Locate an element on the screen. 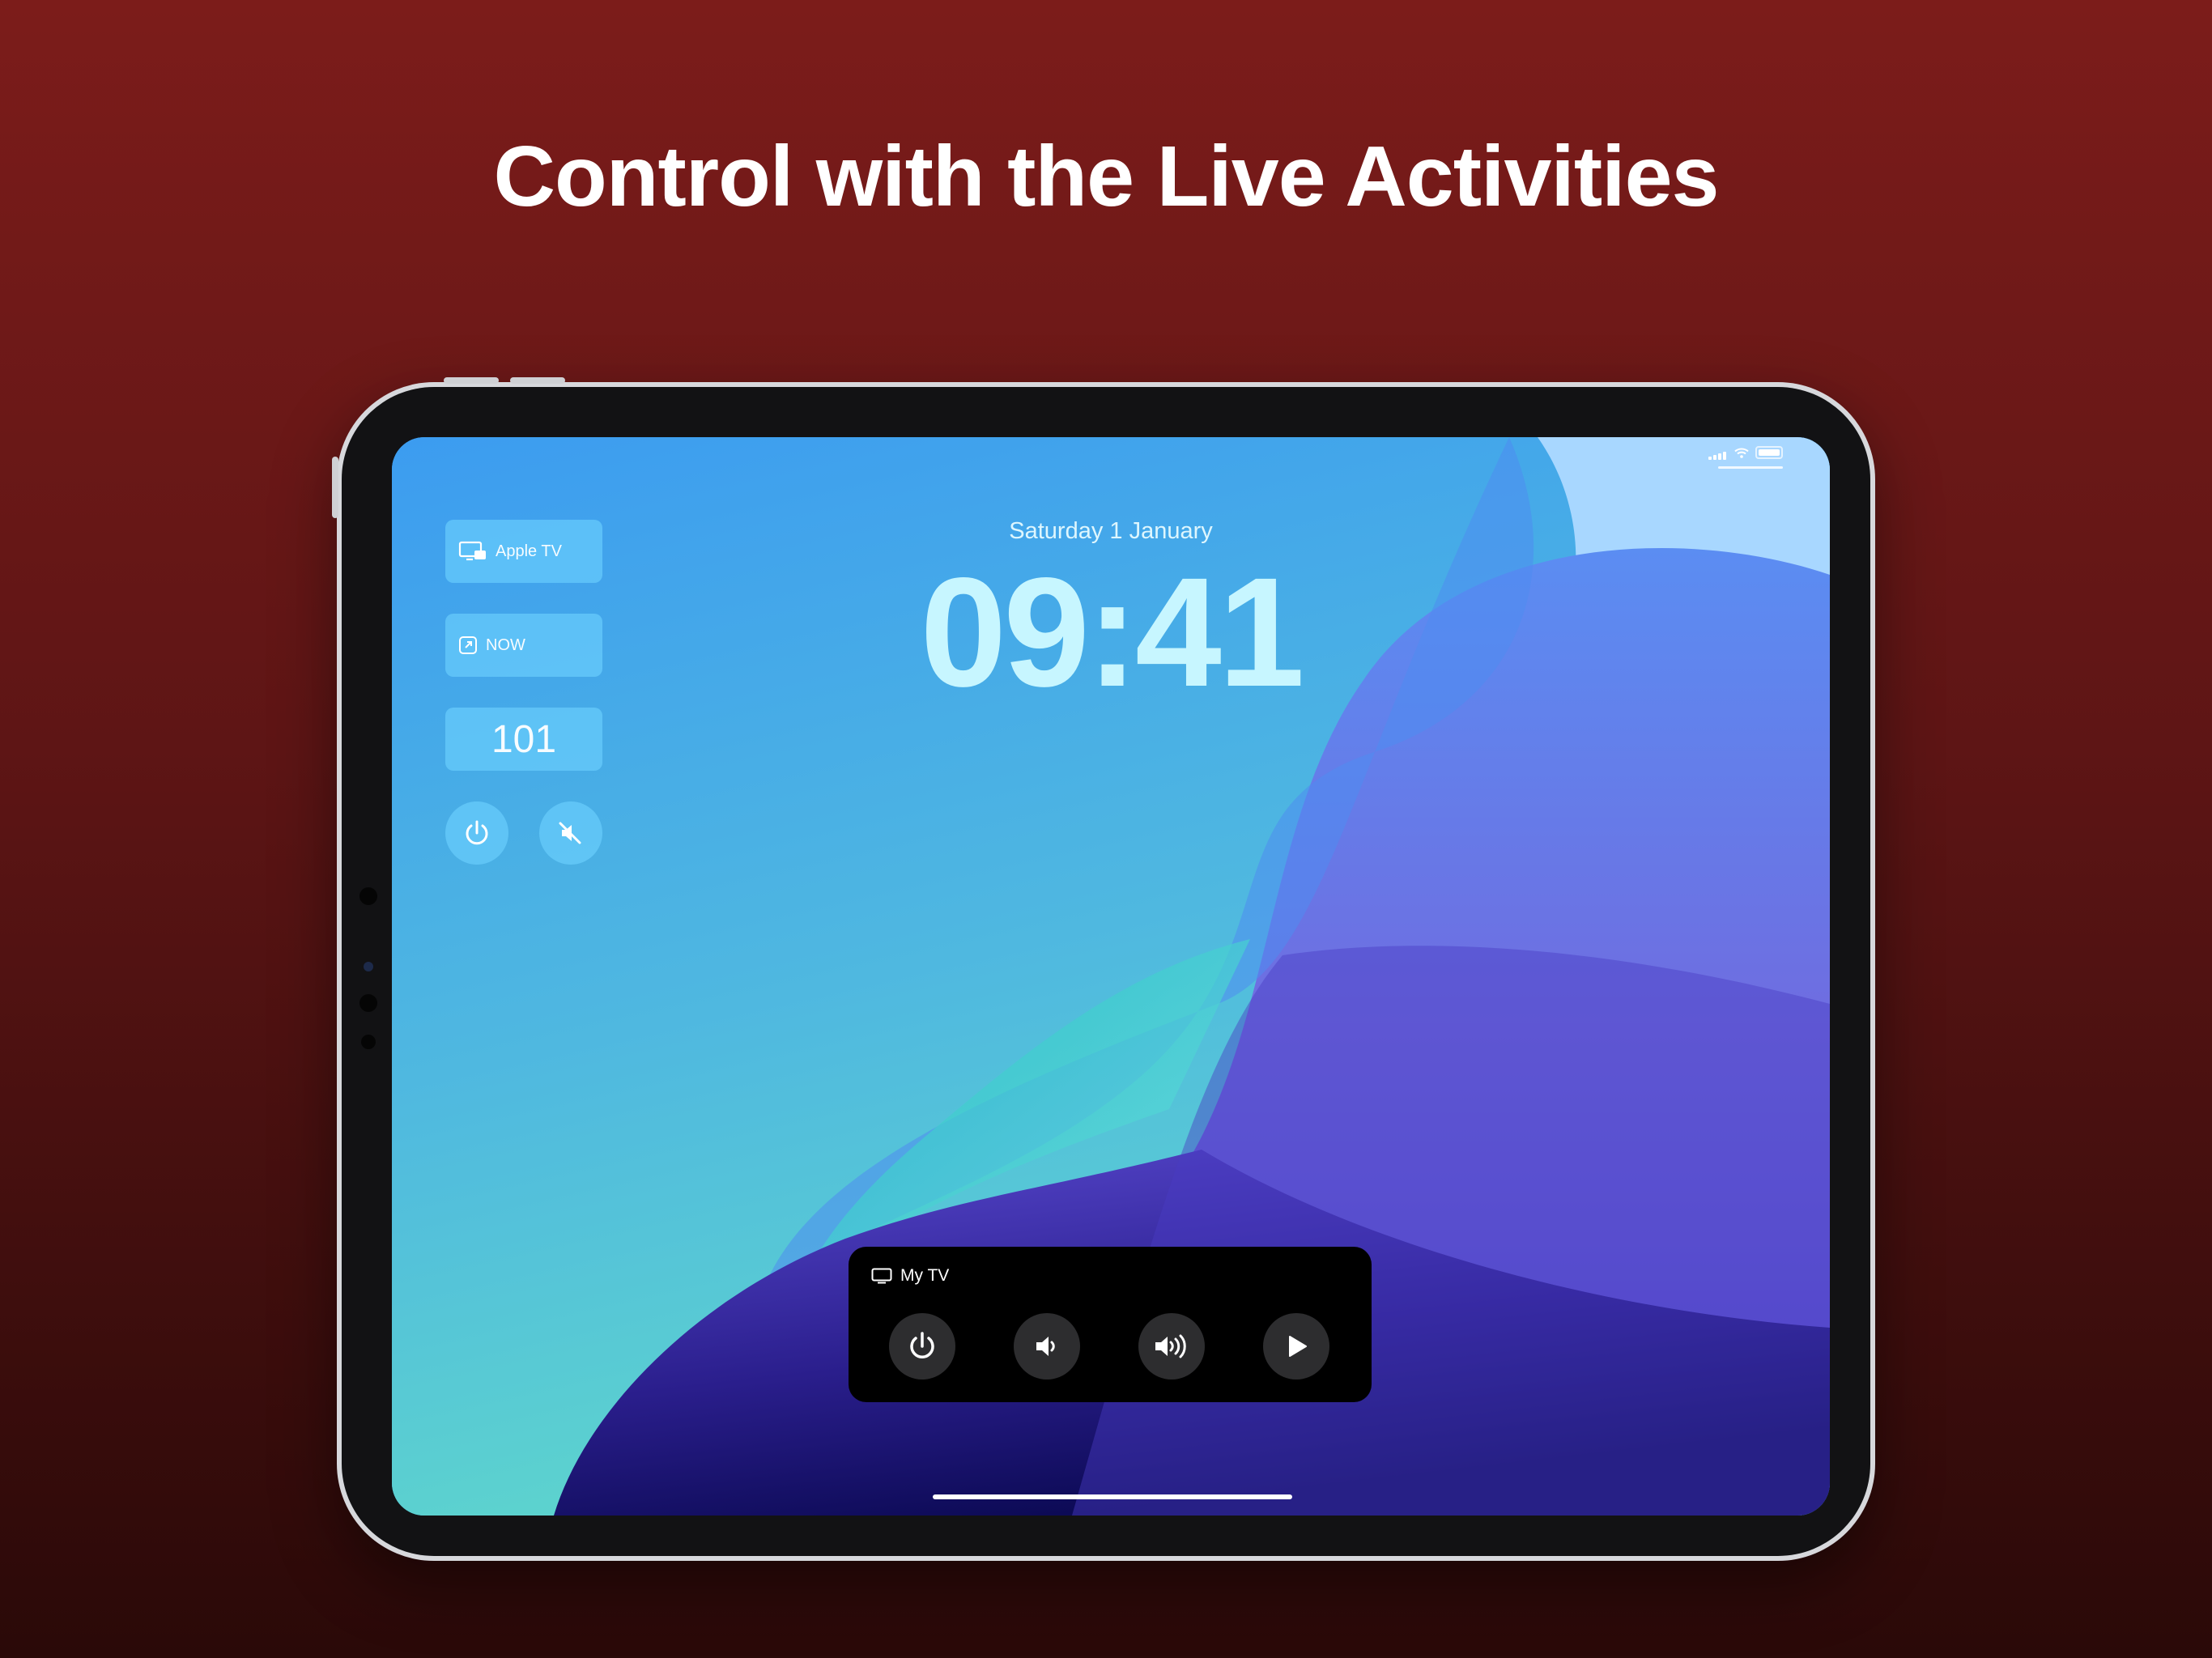 The image size is (2212, 1658). home-indicator is located at coordinates (1112, 1496).